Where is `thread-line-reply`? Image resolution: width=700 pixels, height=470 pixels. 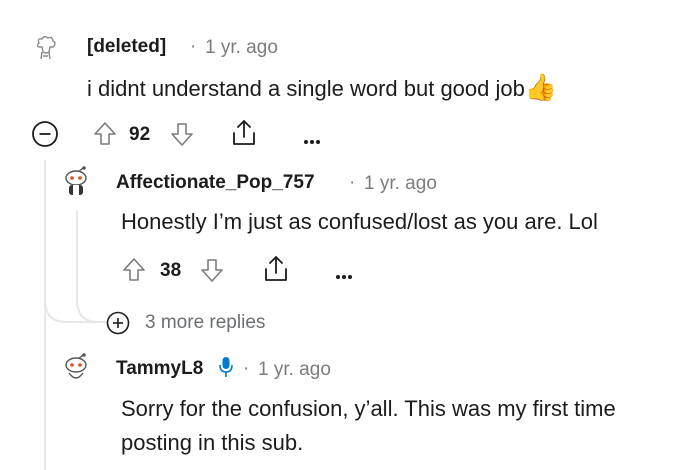 thread-line-reply is located at coordinates (77, 257).